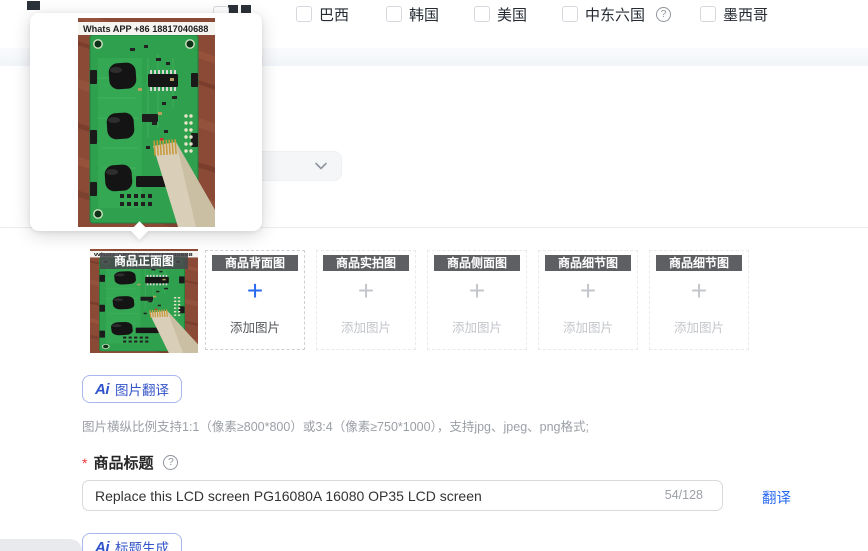 The width and height of the screenshot is (868, 551). What do you see at coordinates (776, 497) in the screenshot?
I see `translate-link: 翻译` at bounding box center [776, 497].